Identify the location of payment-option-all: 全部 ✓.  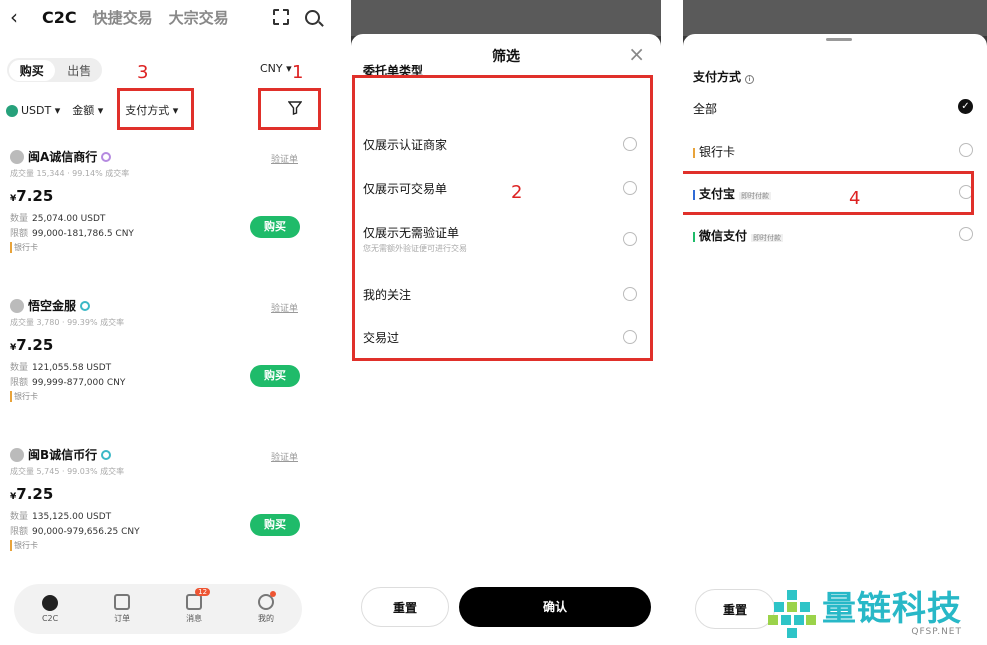
(833, 108).